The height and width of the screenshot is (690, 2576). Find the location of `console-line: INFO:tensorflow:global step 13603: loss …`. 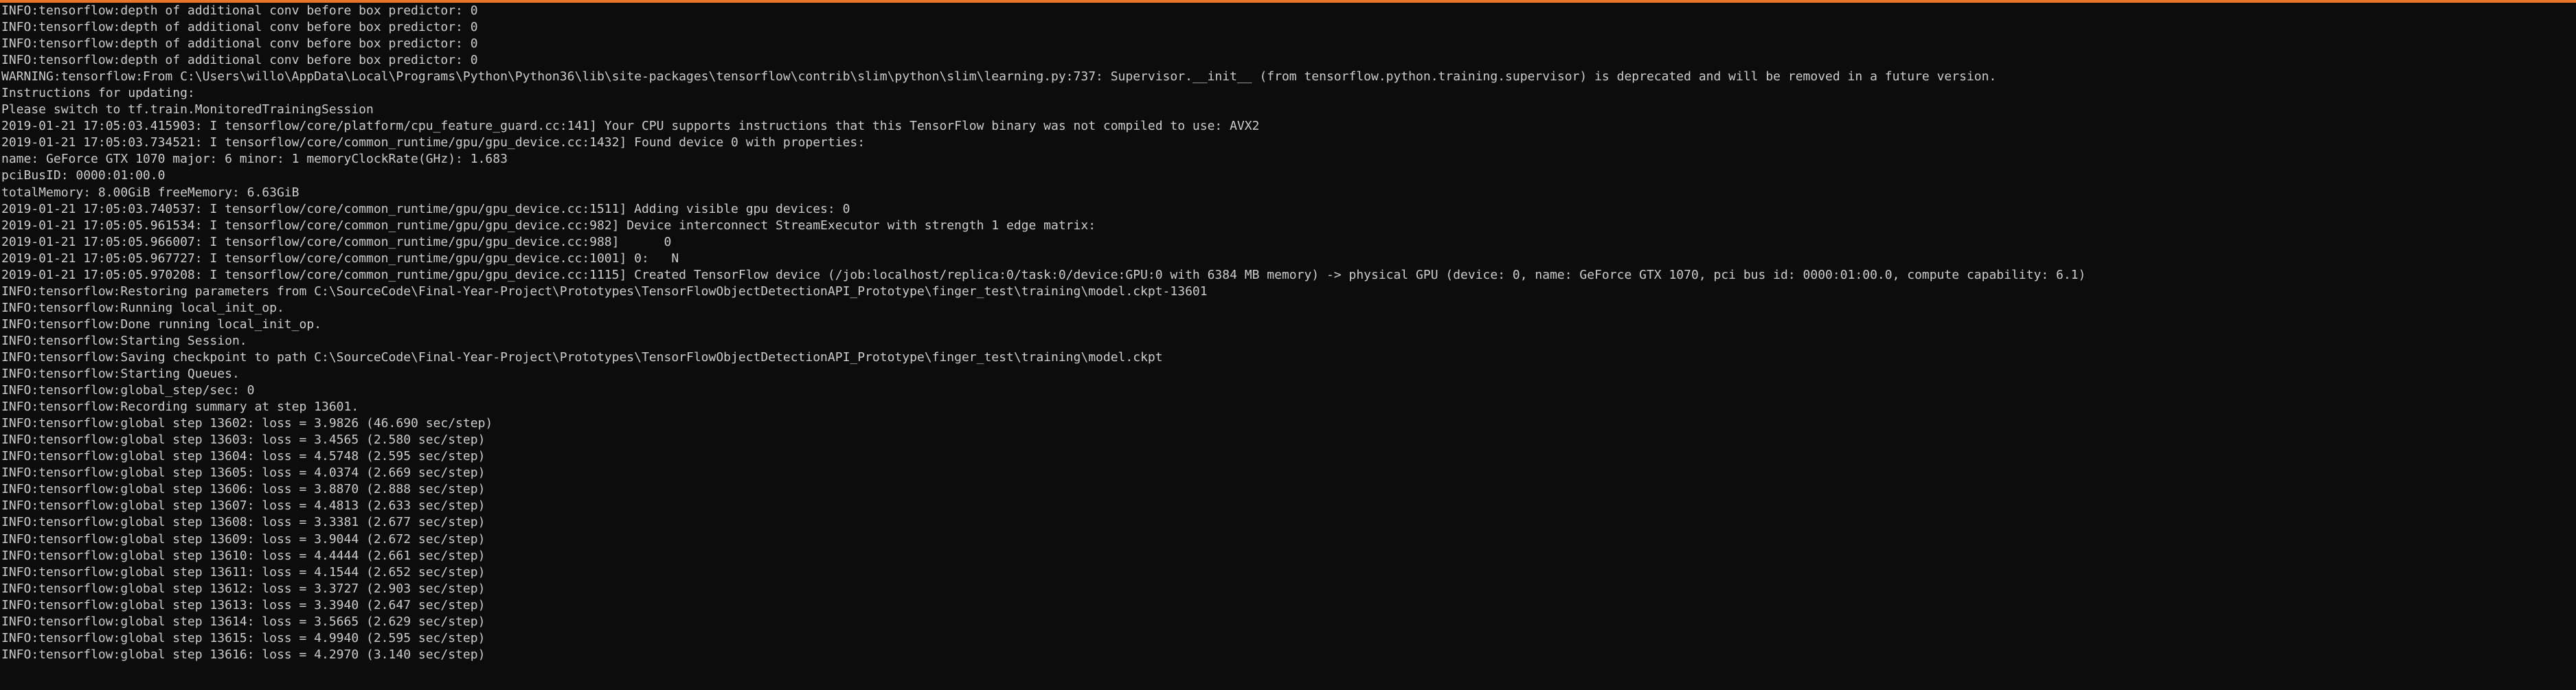

console-line: INFO:tensorflow:global step 13603: loss … is located at coordinates (243, 440).